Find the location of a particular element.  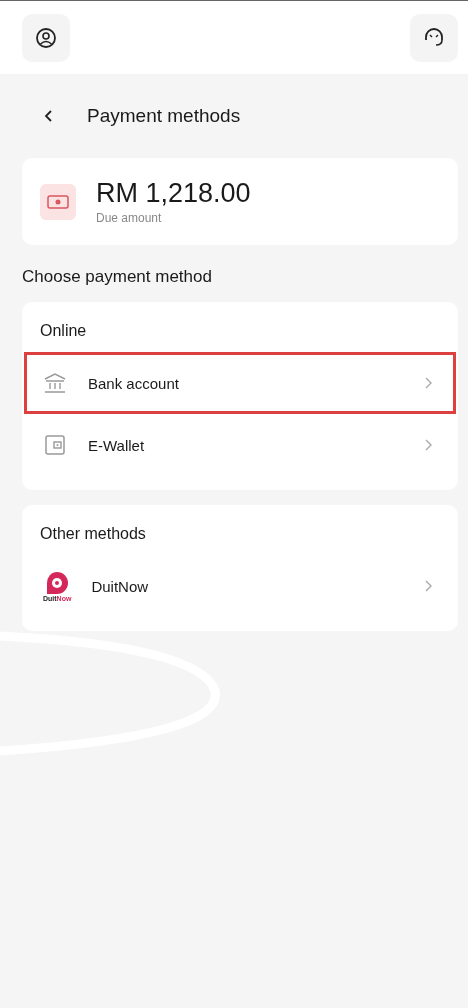

bank-icon is located at coordinates (55, 383).